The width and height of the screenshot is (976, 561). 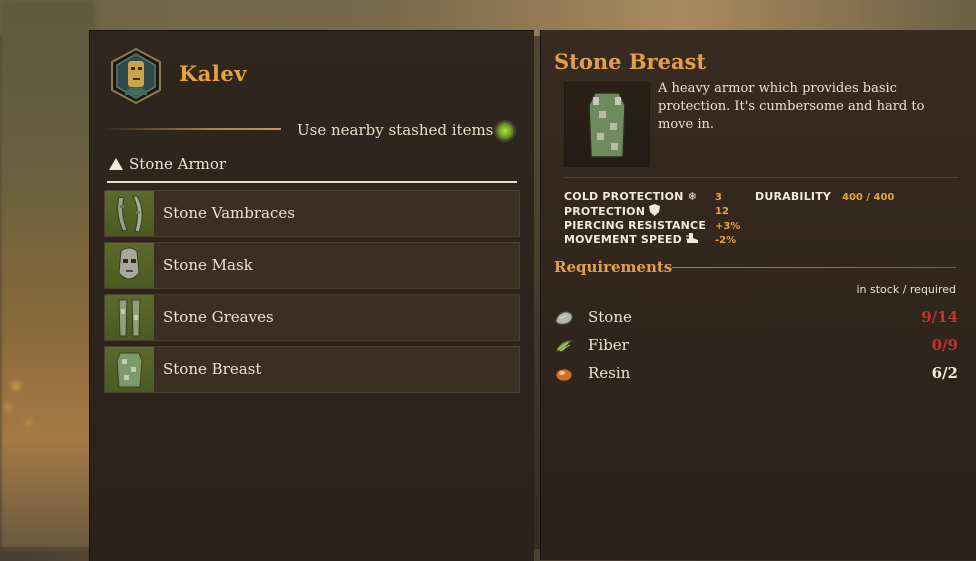 What do you see at coordinates (609, 373) in the screenshot?
I see `resource-name: Resin` at bounding box center [609, 373].